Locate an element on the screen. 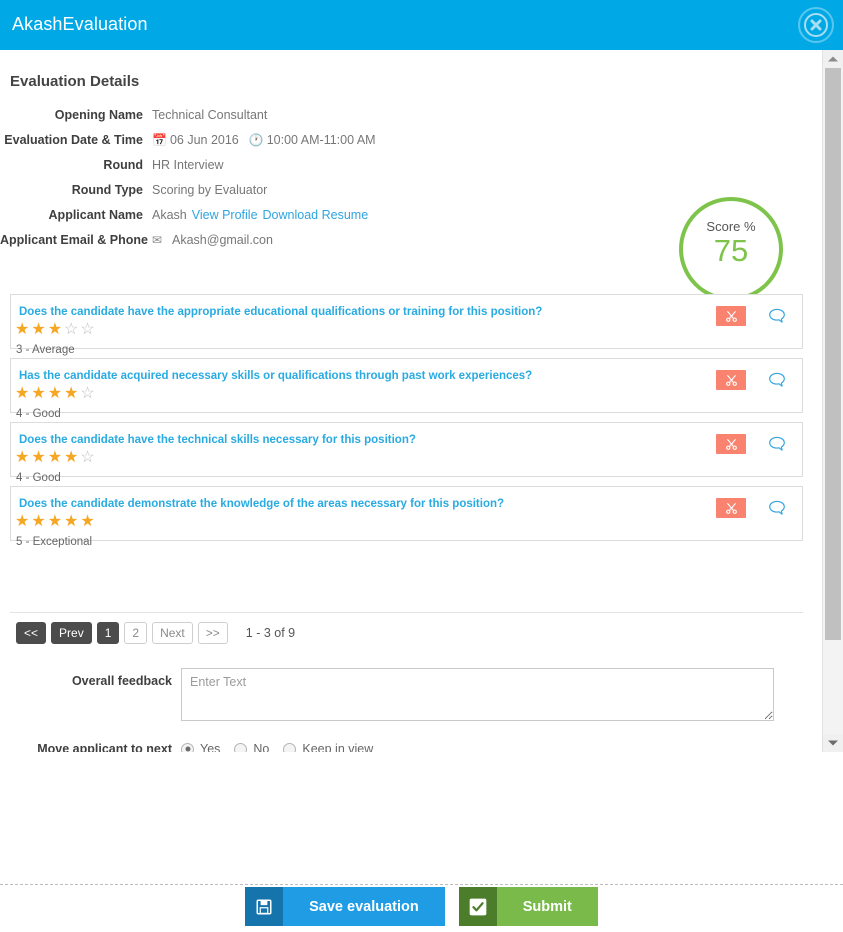 This screenshot has height=932, width=843. radio-keep-in-view-icon is located at coordinates (290, 747).